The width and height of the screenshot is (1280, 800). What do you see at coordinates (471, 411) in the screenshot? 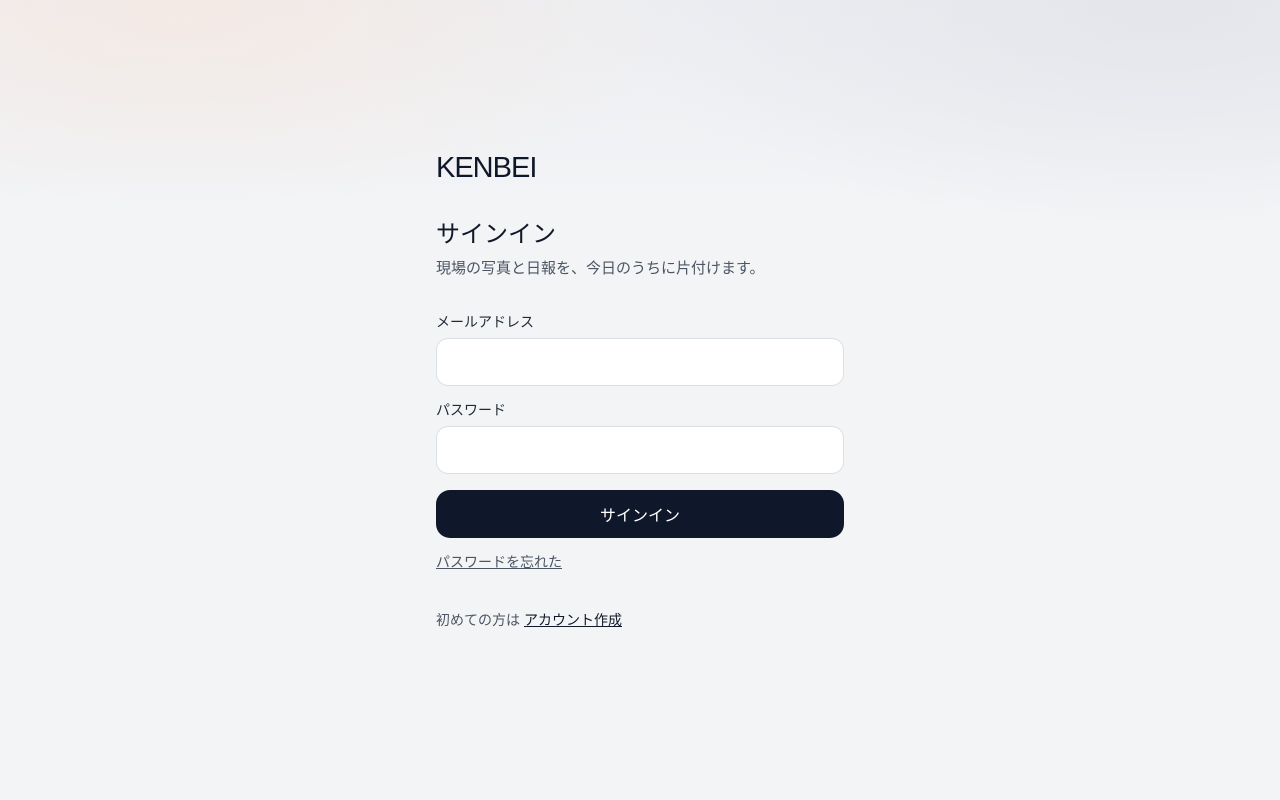
I see `password-label: パスワード` at bounding box center [471, 411].